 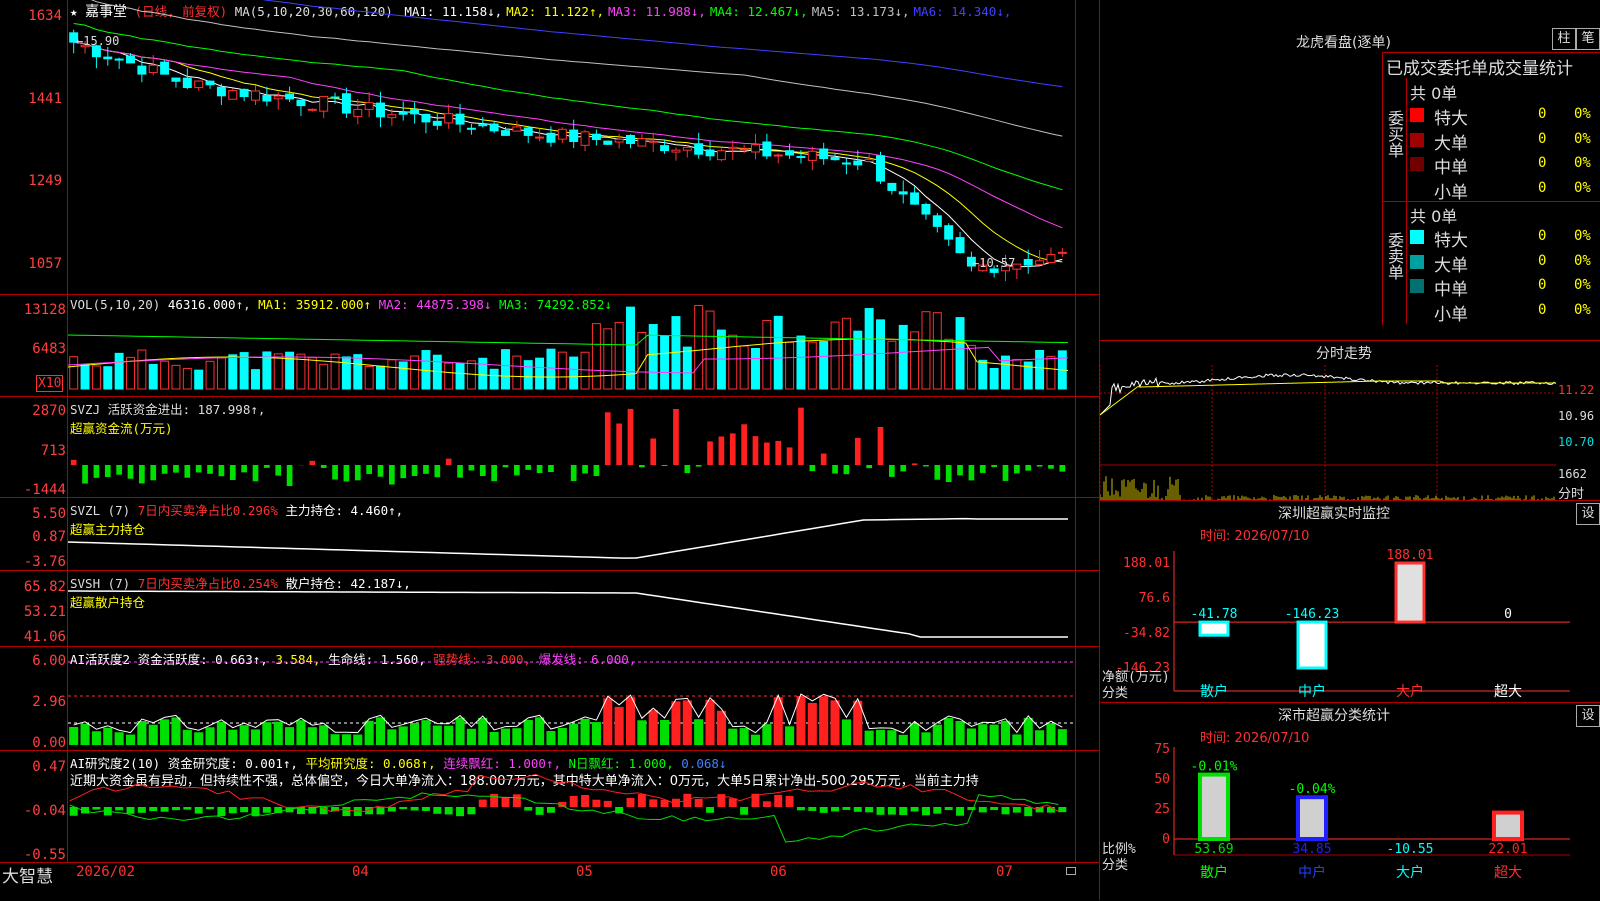 I want to click on ai-research-chart, so click(x=572, y=807).